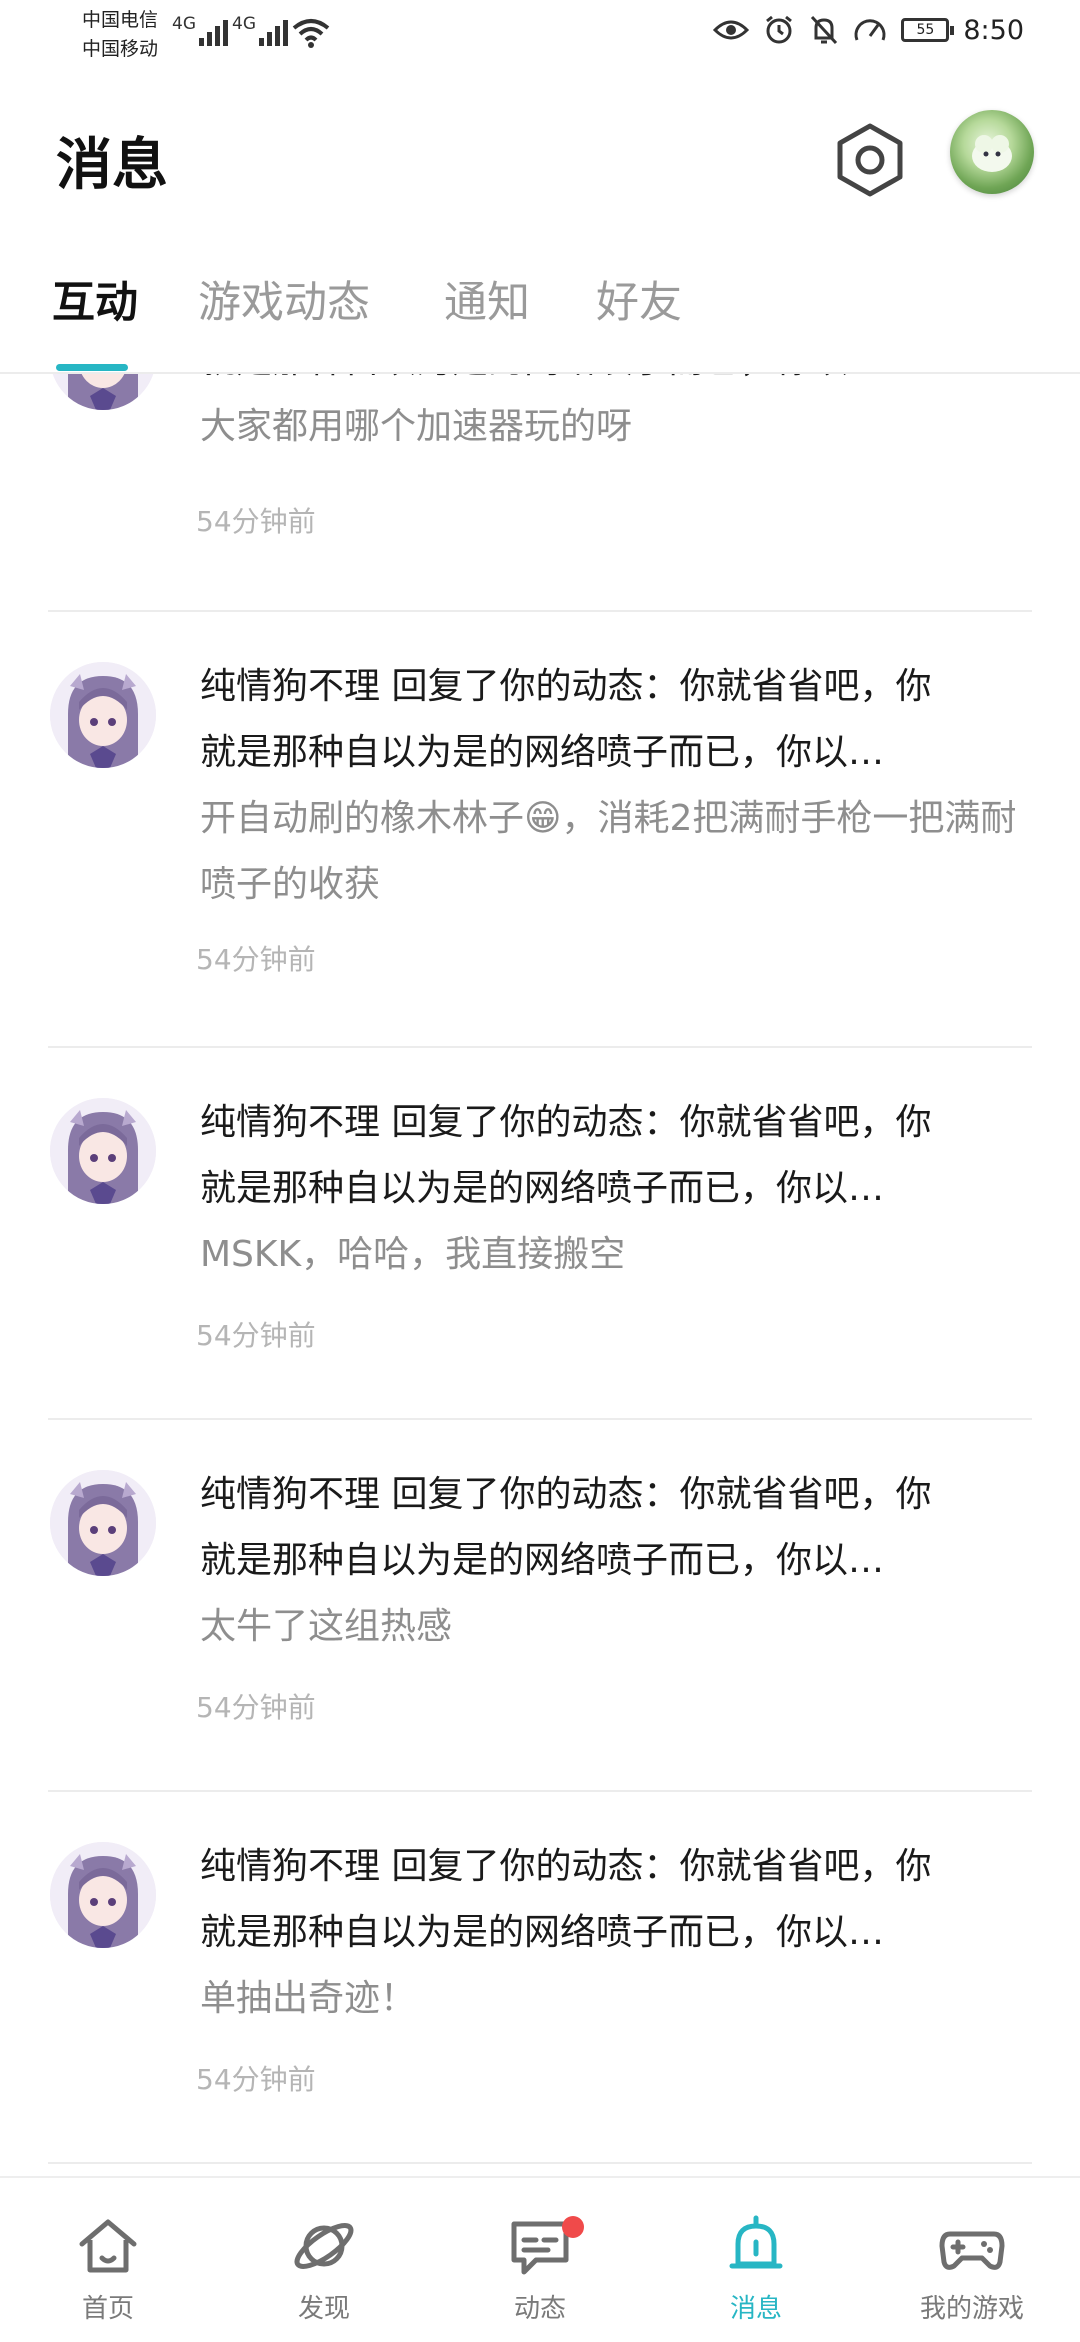  Describe the element at coordinates (108, 2246) in the screenshot. I see `home-icon` at that location.